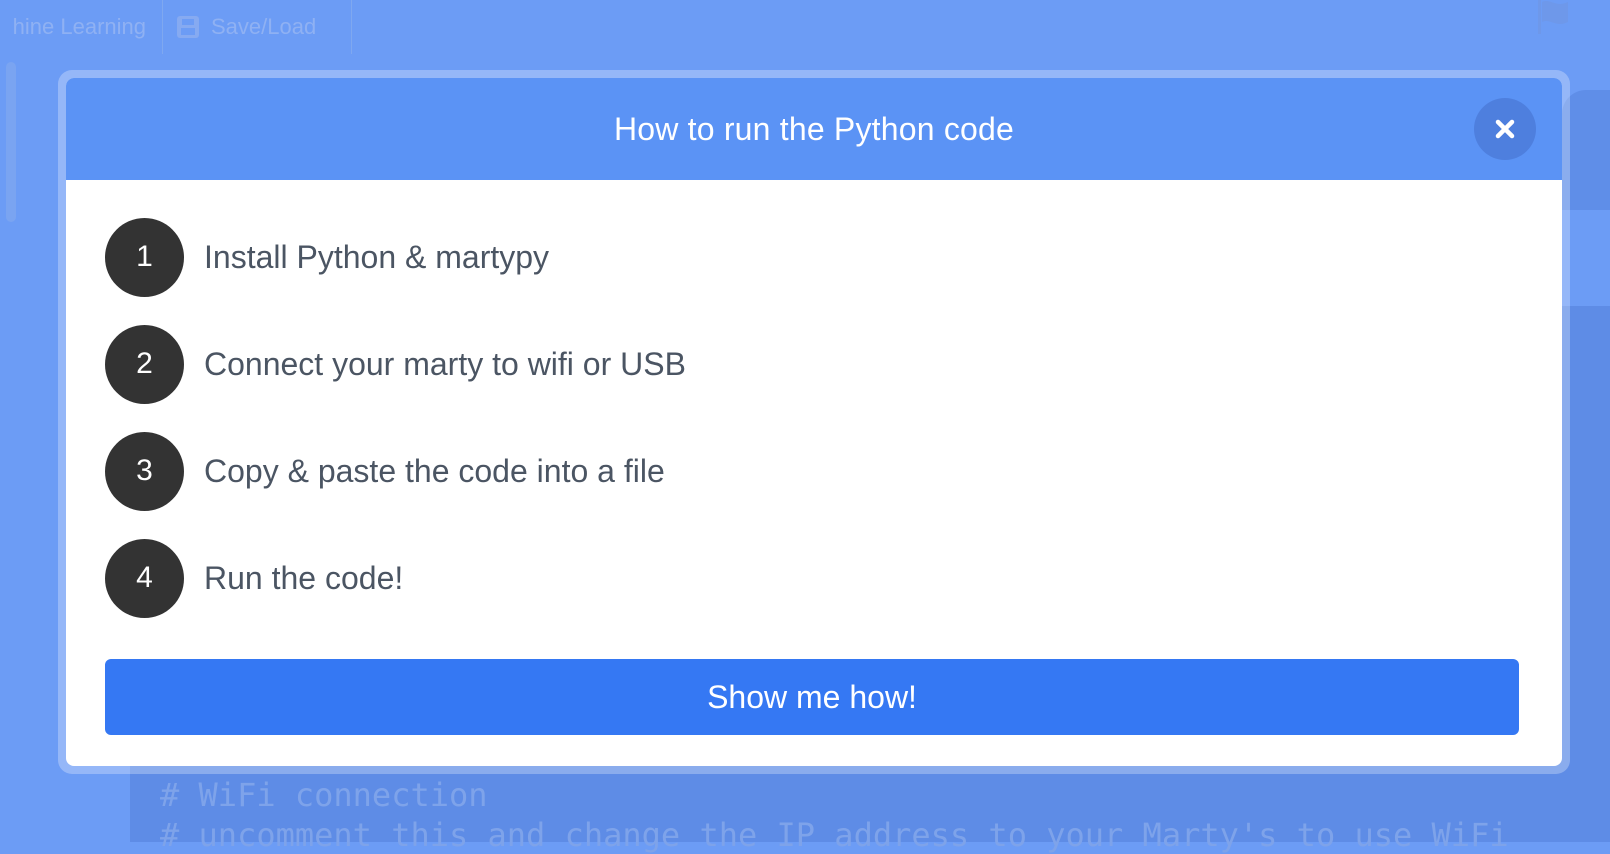 This screenshot has width=1610, height=854. I want to click on step-item: 3 Copy & paste the code into a file, so click(395, 471).